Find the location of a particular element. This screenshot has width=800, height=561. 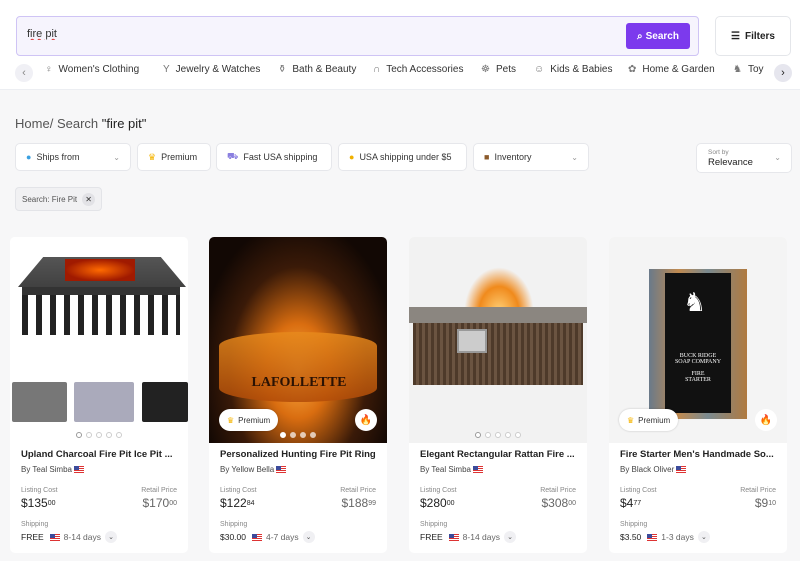

boxes-icon: ■ is located at coordinates (487, 157).